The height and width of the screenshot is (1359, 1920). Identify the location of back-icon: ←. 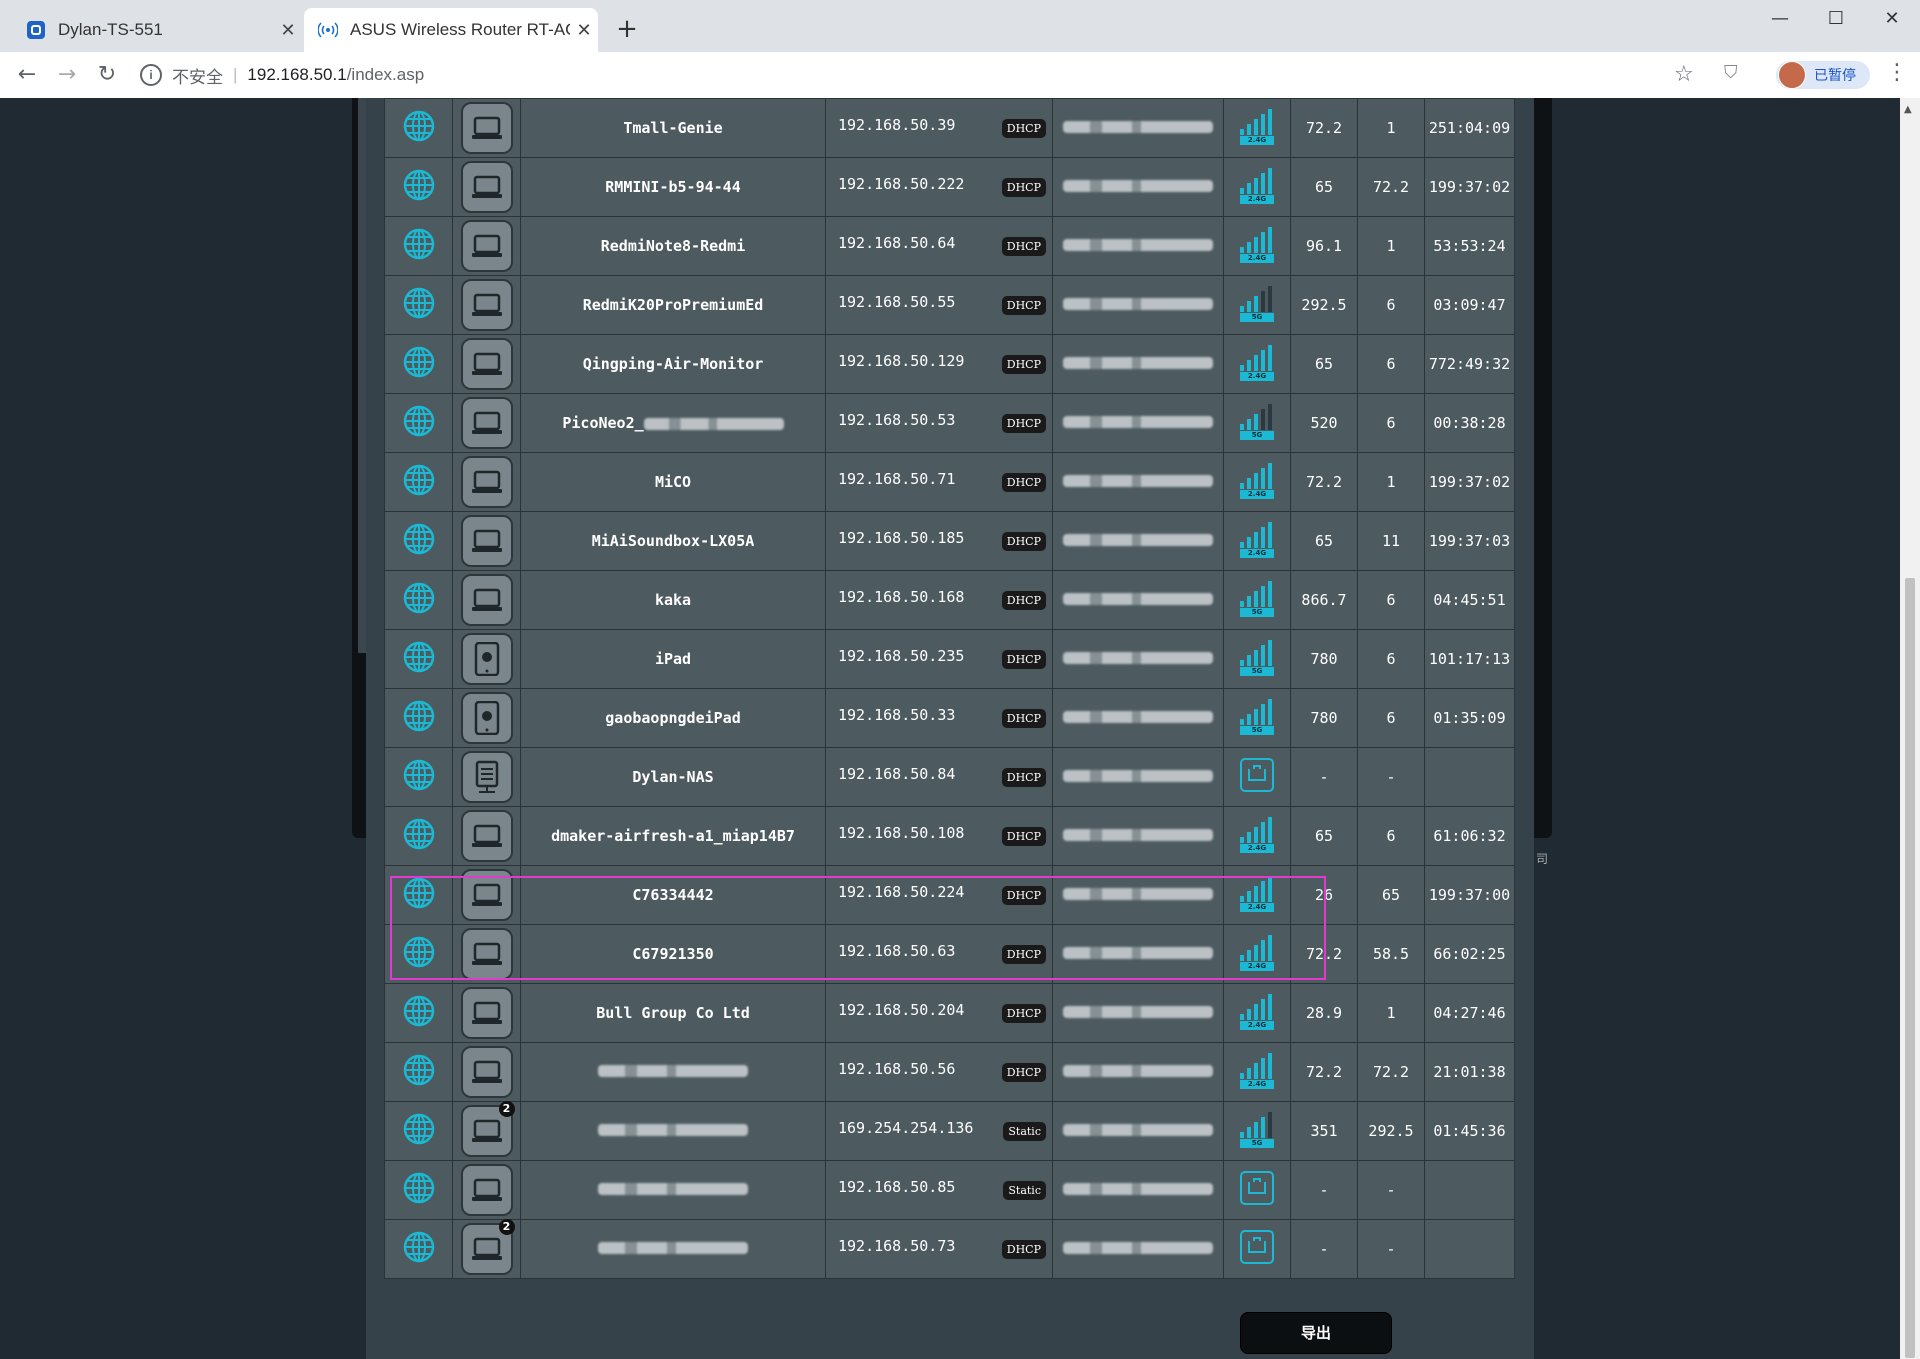
(27, 75).